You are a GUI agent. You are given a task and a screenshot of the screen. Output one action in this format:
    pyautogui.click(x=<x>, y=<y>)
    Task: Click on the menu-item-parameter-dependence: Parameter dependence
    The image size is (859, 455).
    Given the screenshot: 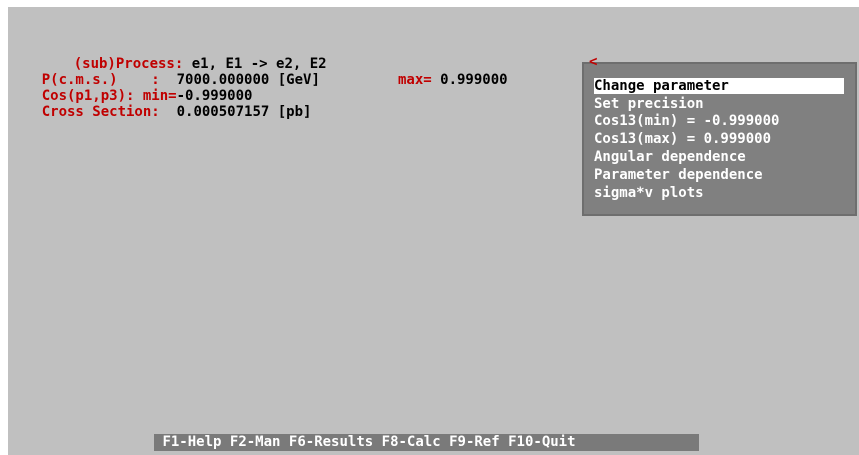 What is the action you would take?
    pyautogui.click(x=678, y=175)
    